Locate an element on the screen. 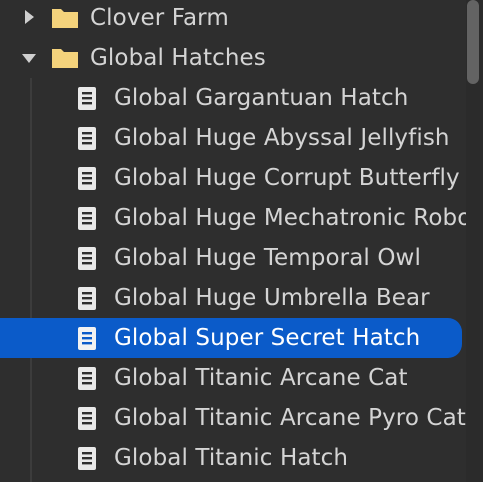 The width and height of the screenshot is (483, 482). tree-item-label: Global Huge Abyssal Jellyfish is located at coordinates (282, 138).